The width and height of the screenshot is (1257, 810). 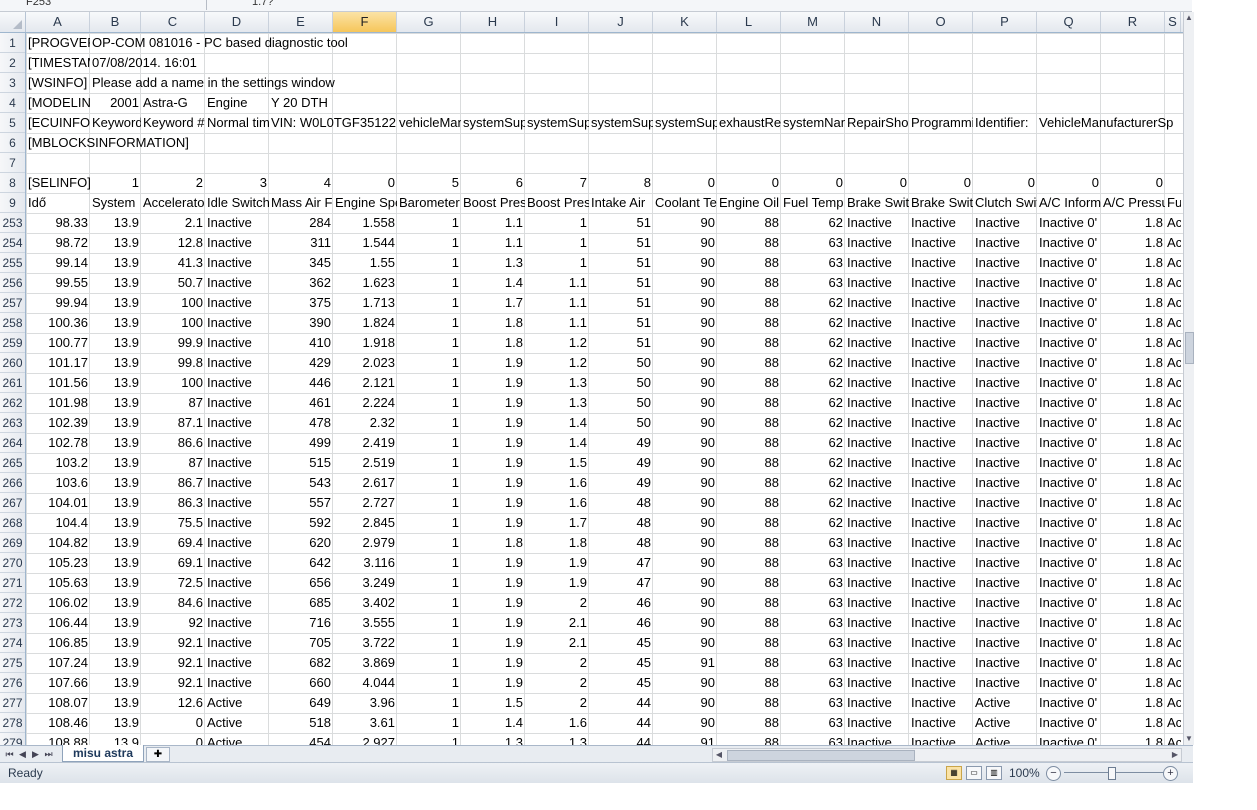 What do you see at coordinates (813, 483) in the screenshot?
I see `cell-M23: 62` at bounding box center [813, 483].